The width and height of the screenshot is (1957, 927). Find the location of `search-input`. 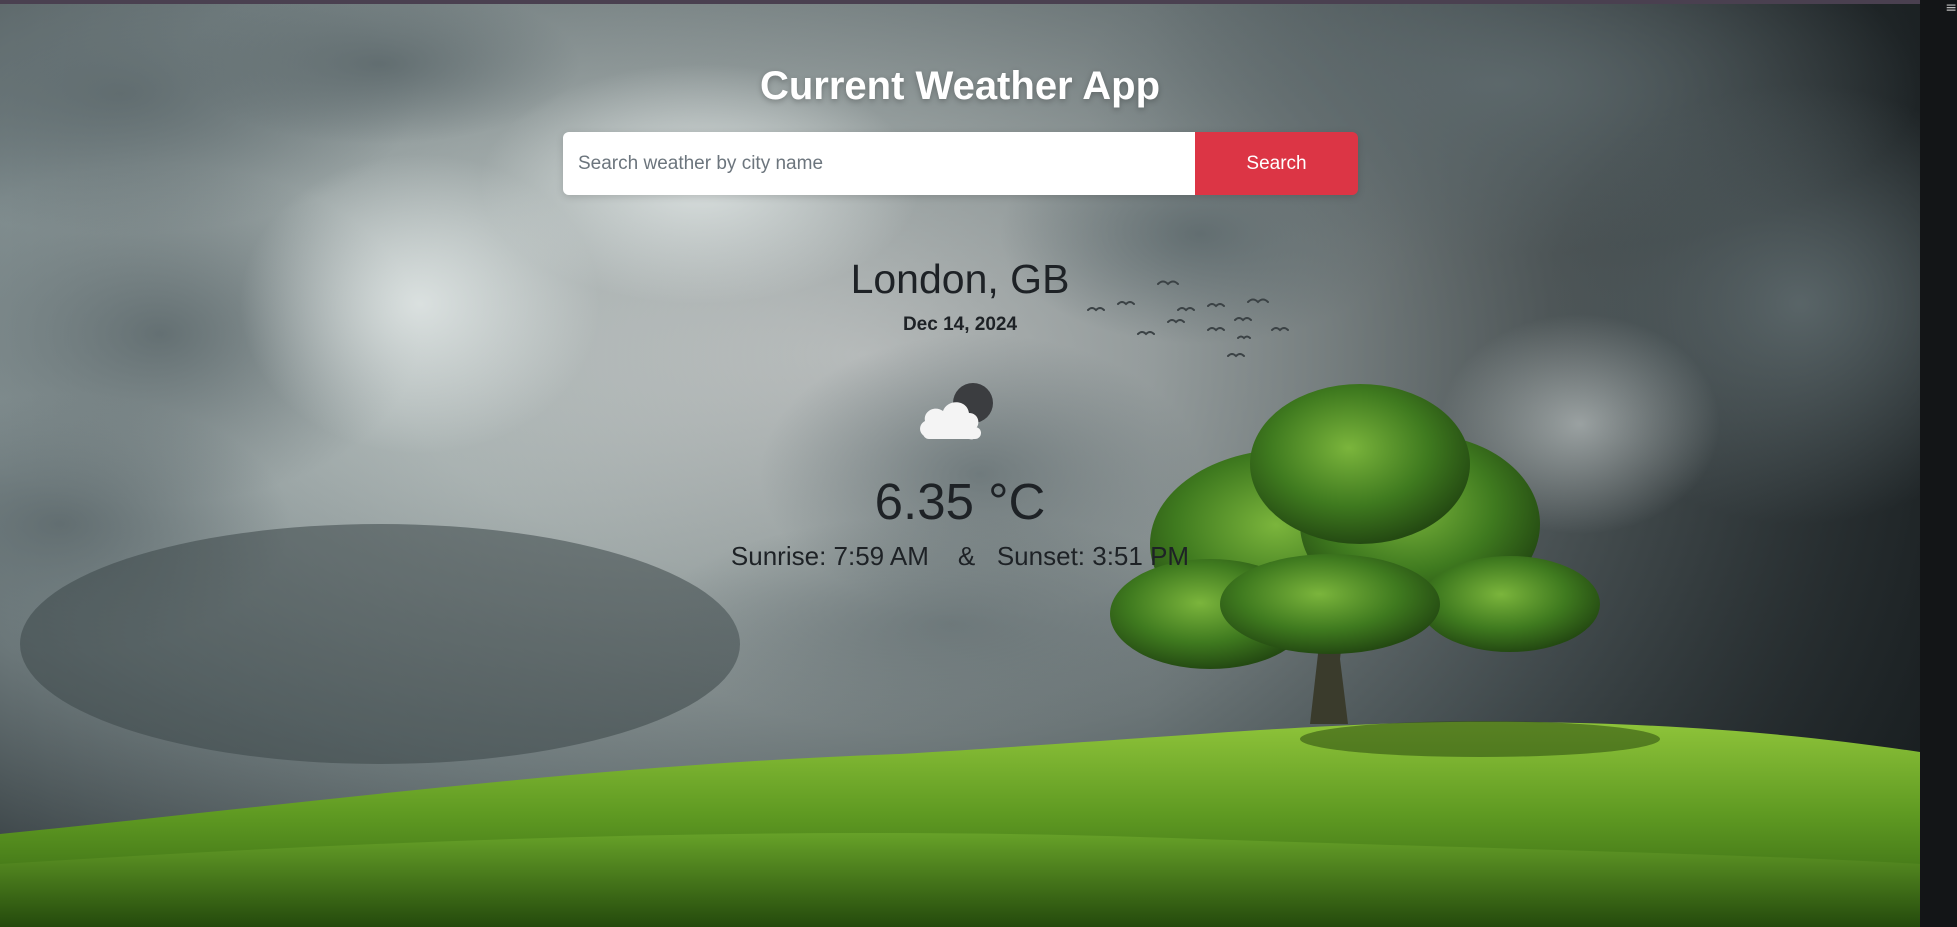

search-input is located at coordinates (879, 163).